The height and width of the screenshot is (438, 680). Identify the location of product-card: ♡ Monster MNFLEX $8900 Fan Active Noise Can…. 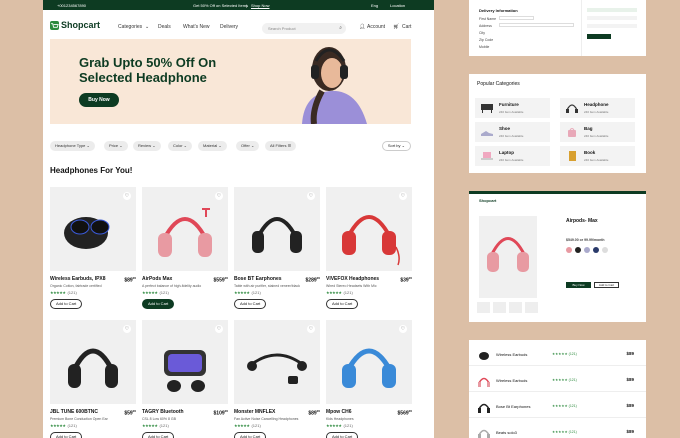
(277, 379).